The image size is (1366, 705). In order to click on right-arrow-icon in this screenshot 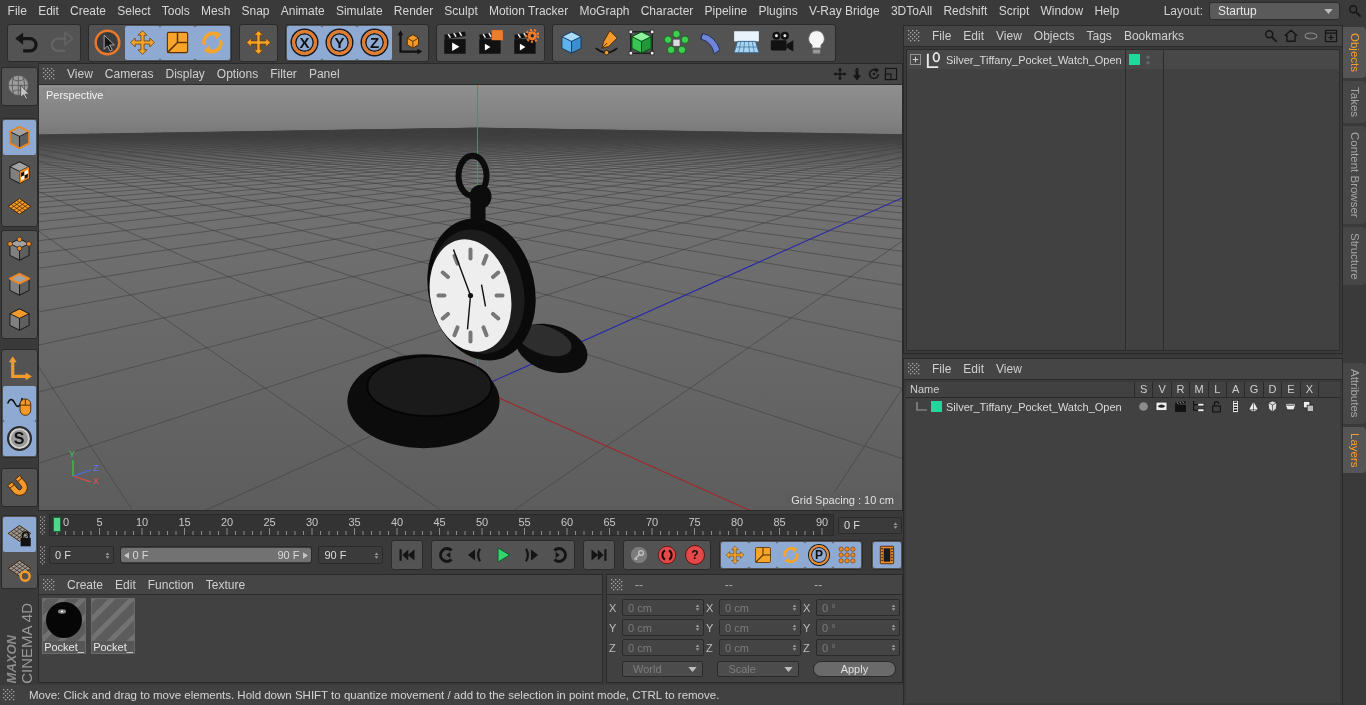, I will do `click(306, 555)`.